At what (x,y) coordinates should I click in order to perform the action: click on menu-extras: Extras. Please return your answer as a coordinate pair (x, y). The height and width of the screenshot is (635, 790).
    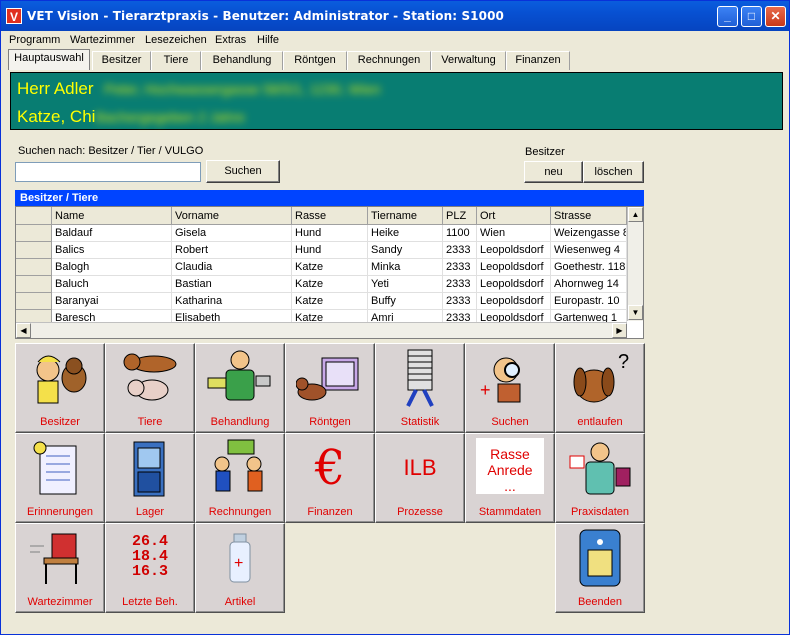
    Looking at the image, I should click on (230, 40).